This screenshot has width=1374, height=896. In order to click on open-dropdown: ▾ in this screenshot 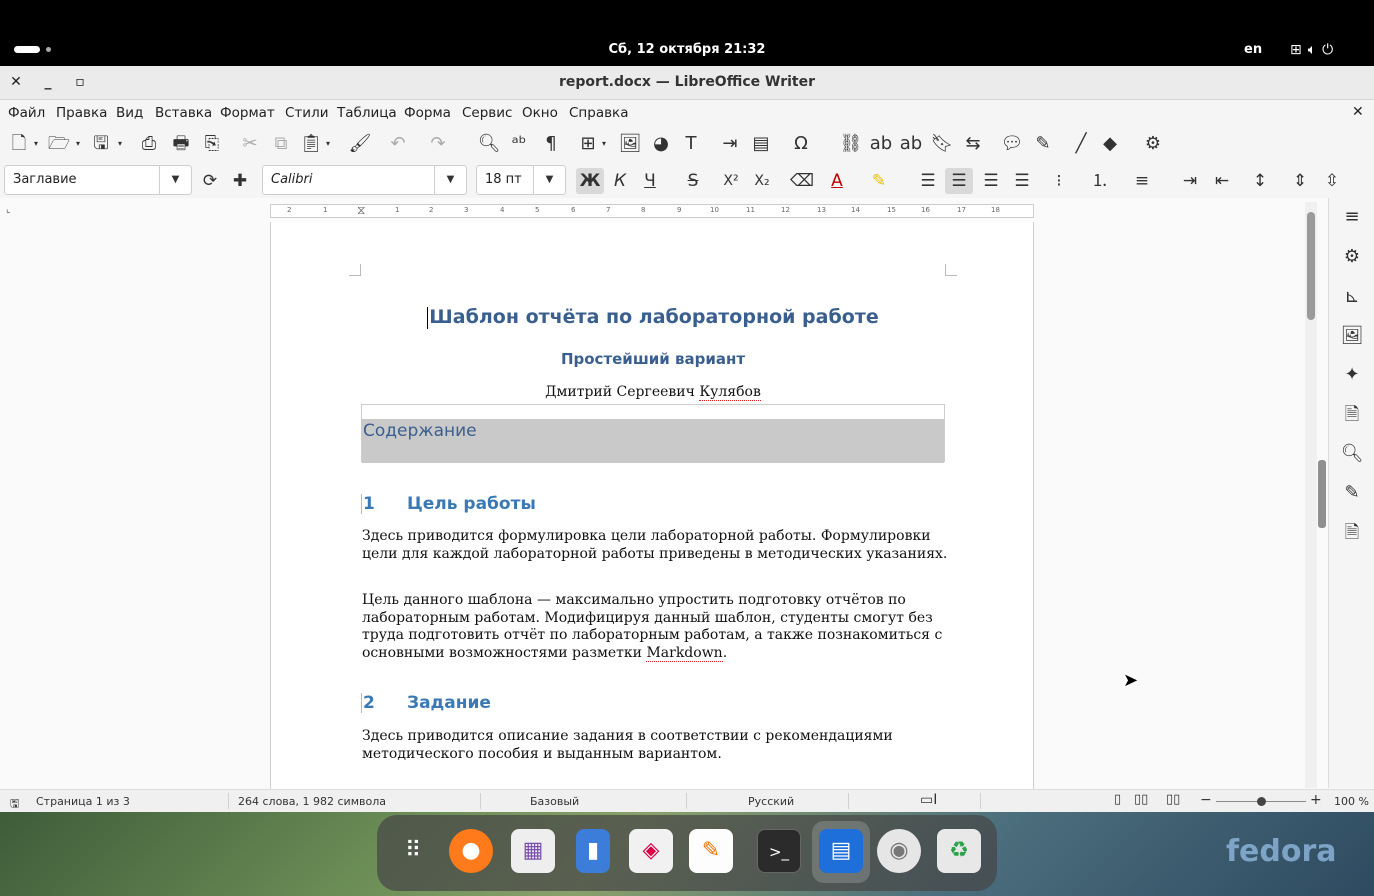, I will do `click(78, 144)`.